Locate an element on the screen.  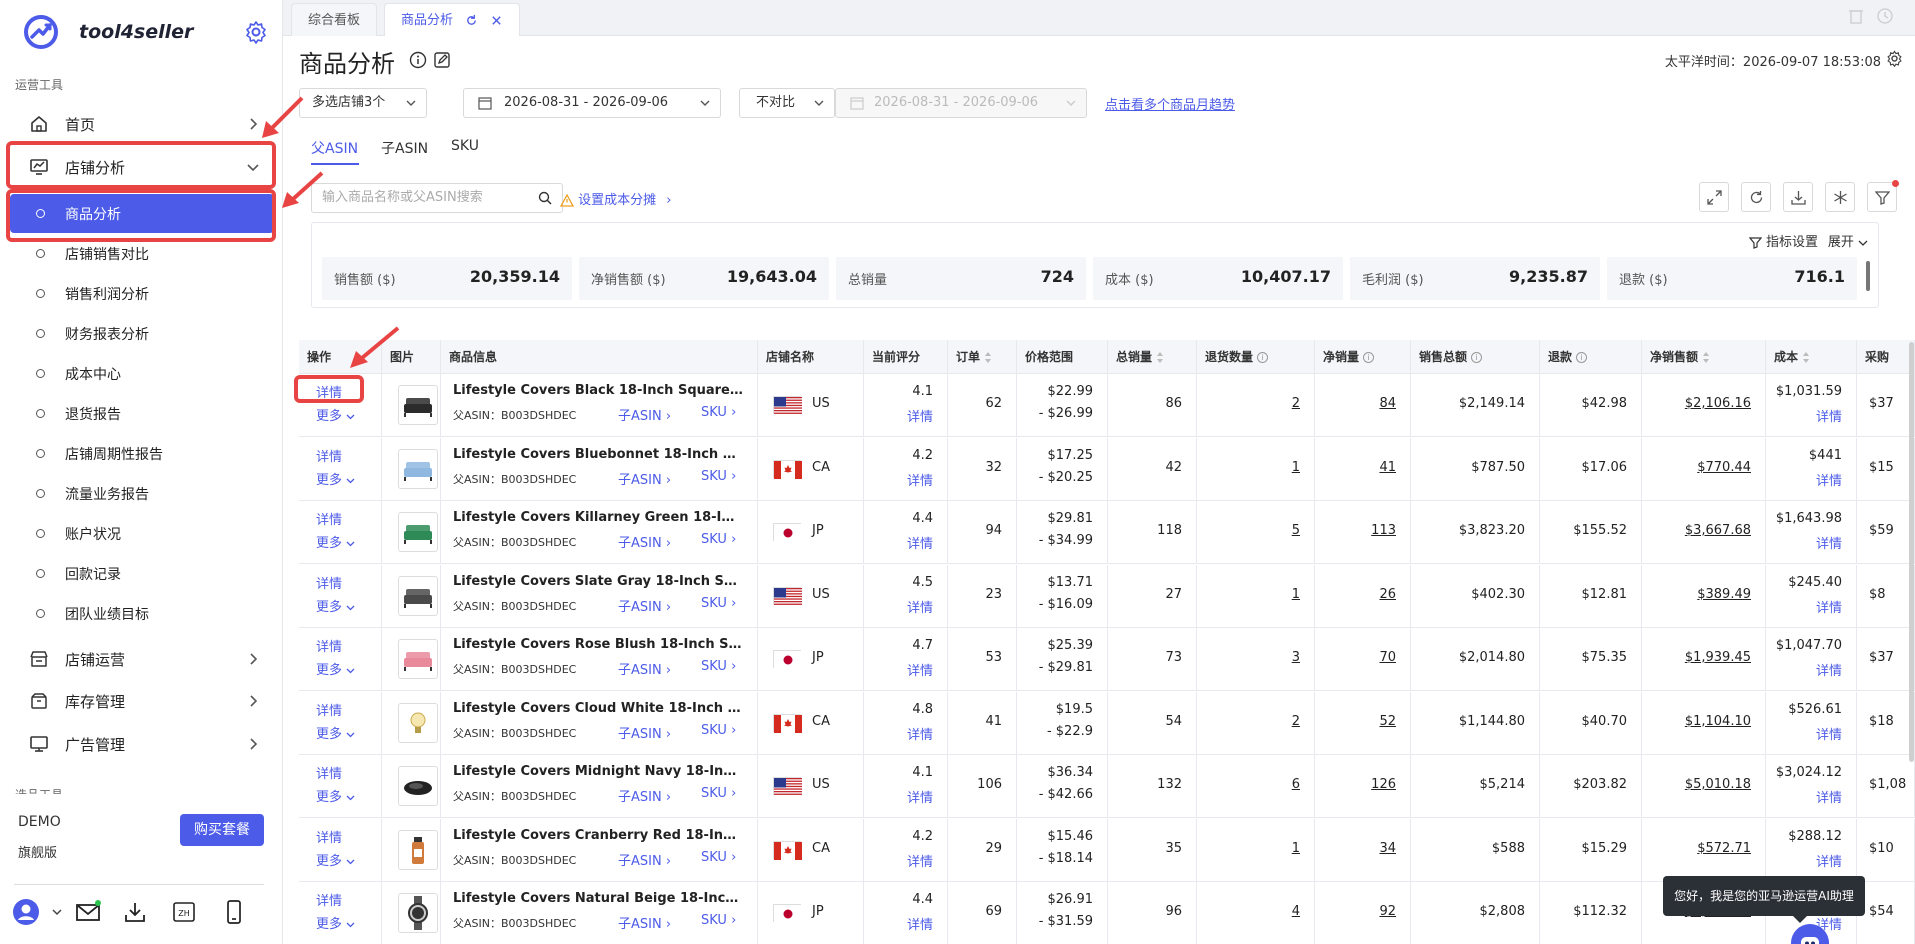
net-sales-link: $2,106.16 is located at coordinates (1718, 403).